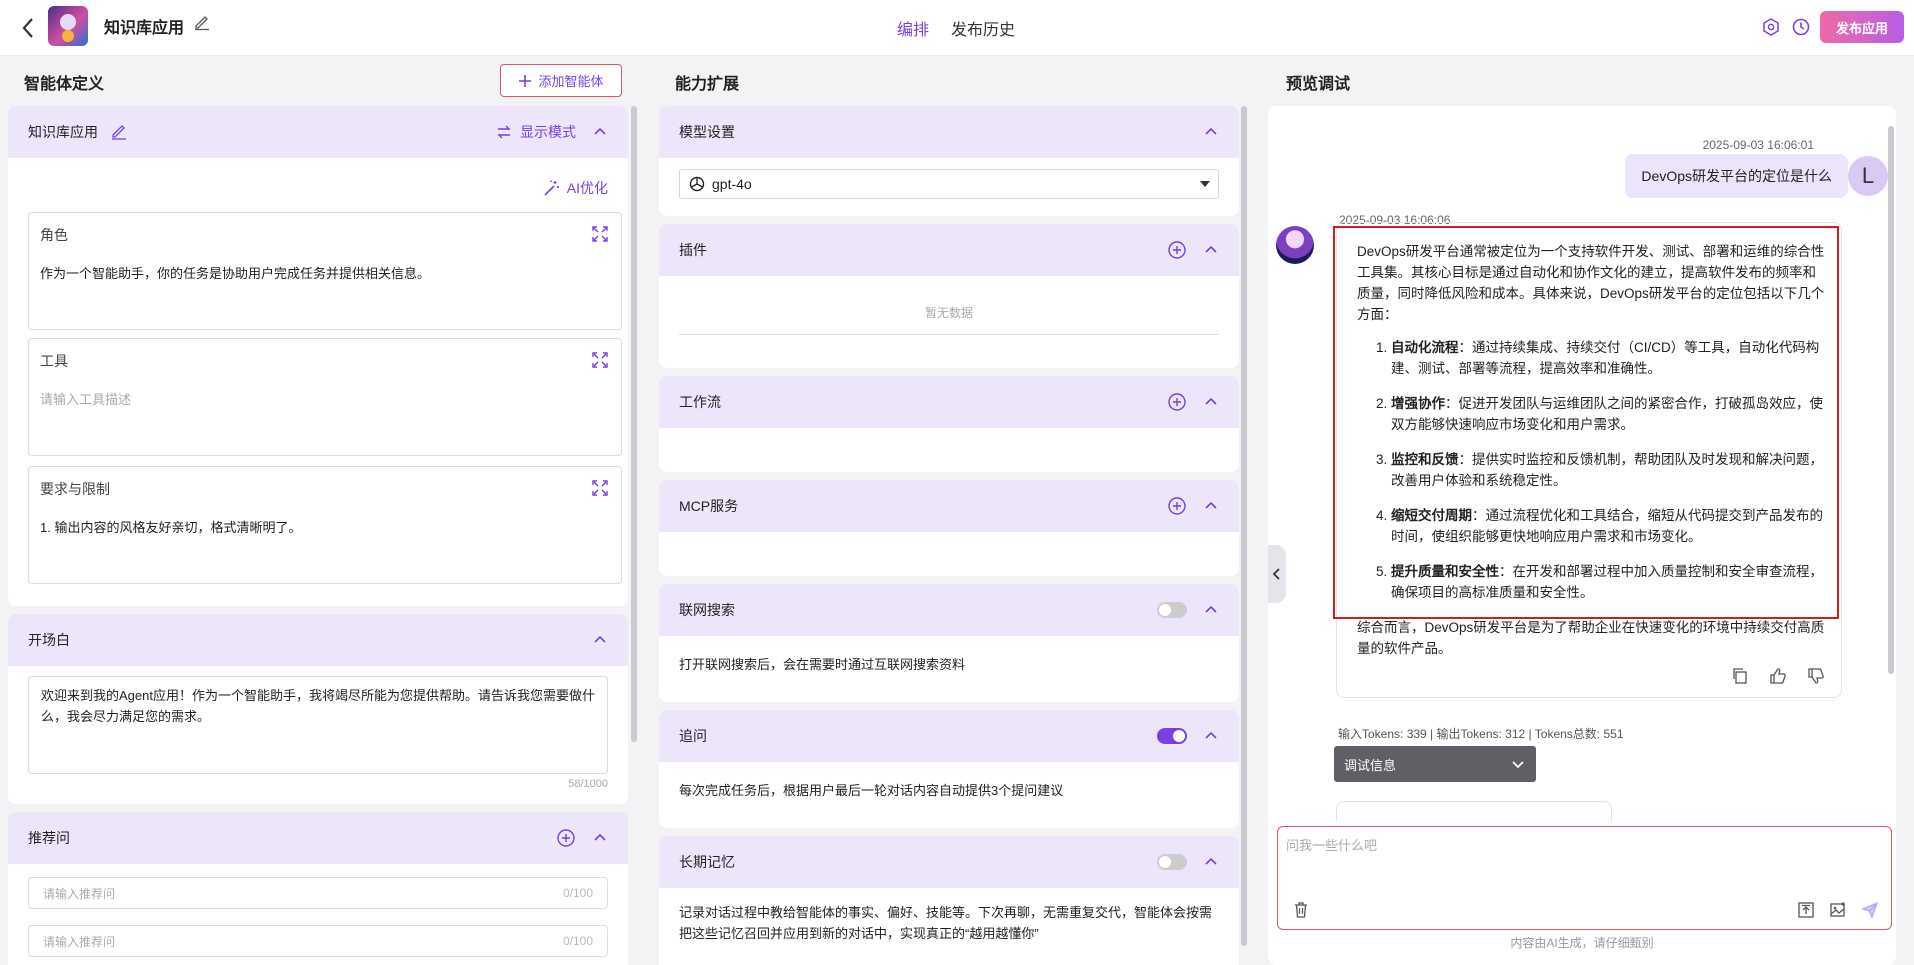 This screenshot has height=965, width=1914. Describe the element at coordinates (64, 84) in the screenshot. I see `agent-definition-title: 智能体定义` at that location.